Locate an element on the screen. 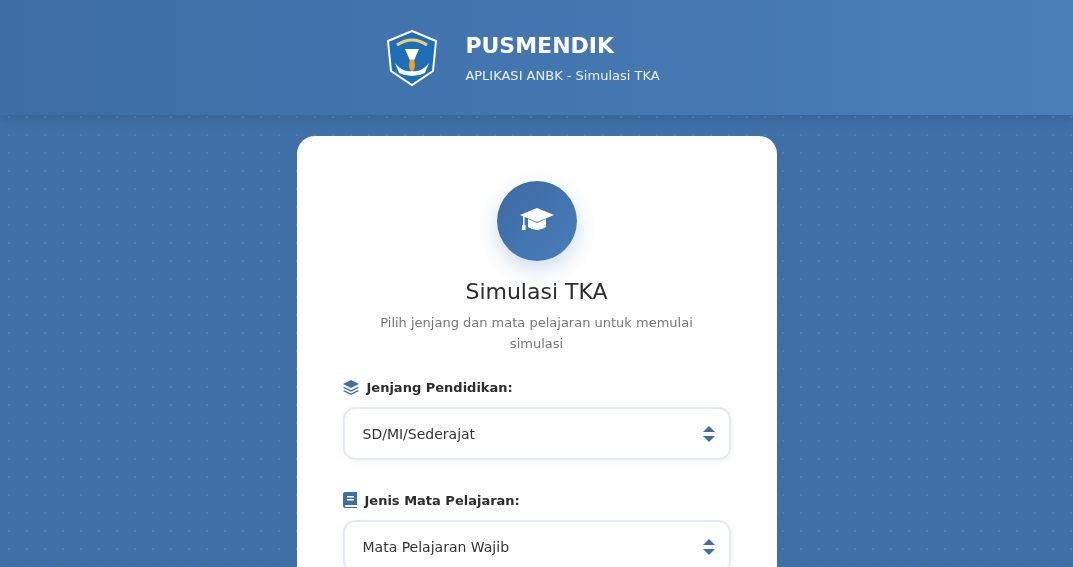 The width and height of the screenshot is (1073, 567). app-title: PUSMENDIK is located at coordinates (540, 45).